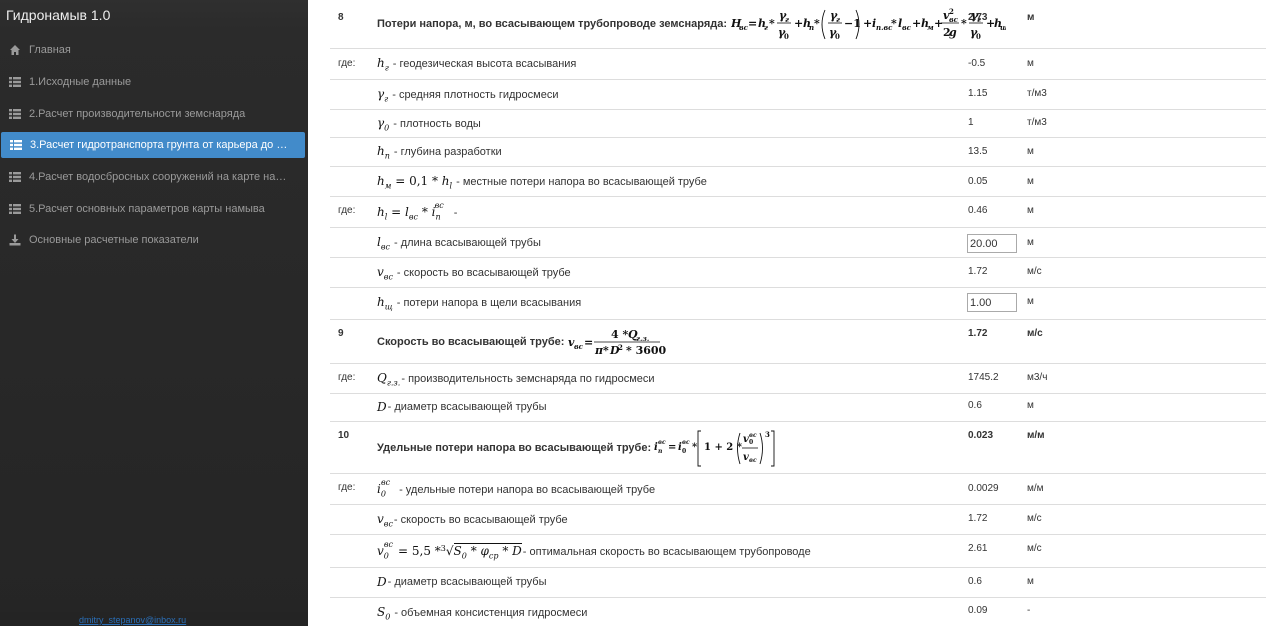  Describe the element at coordinates (1029, 610) in the screenshot. I see `row-unit: -` at that location.